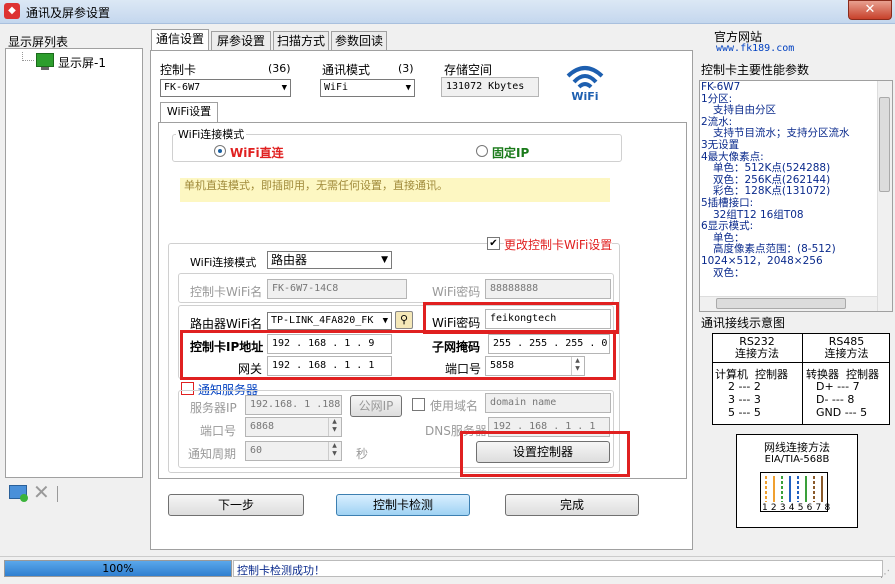  Describe the element at coordinates (293, 405) in the screenshot. I see `server-ip-field: 192.168. 1 .188` at that location.